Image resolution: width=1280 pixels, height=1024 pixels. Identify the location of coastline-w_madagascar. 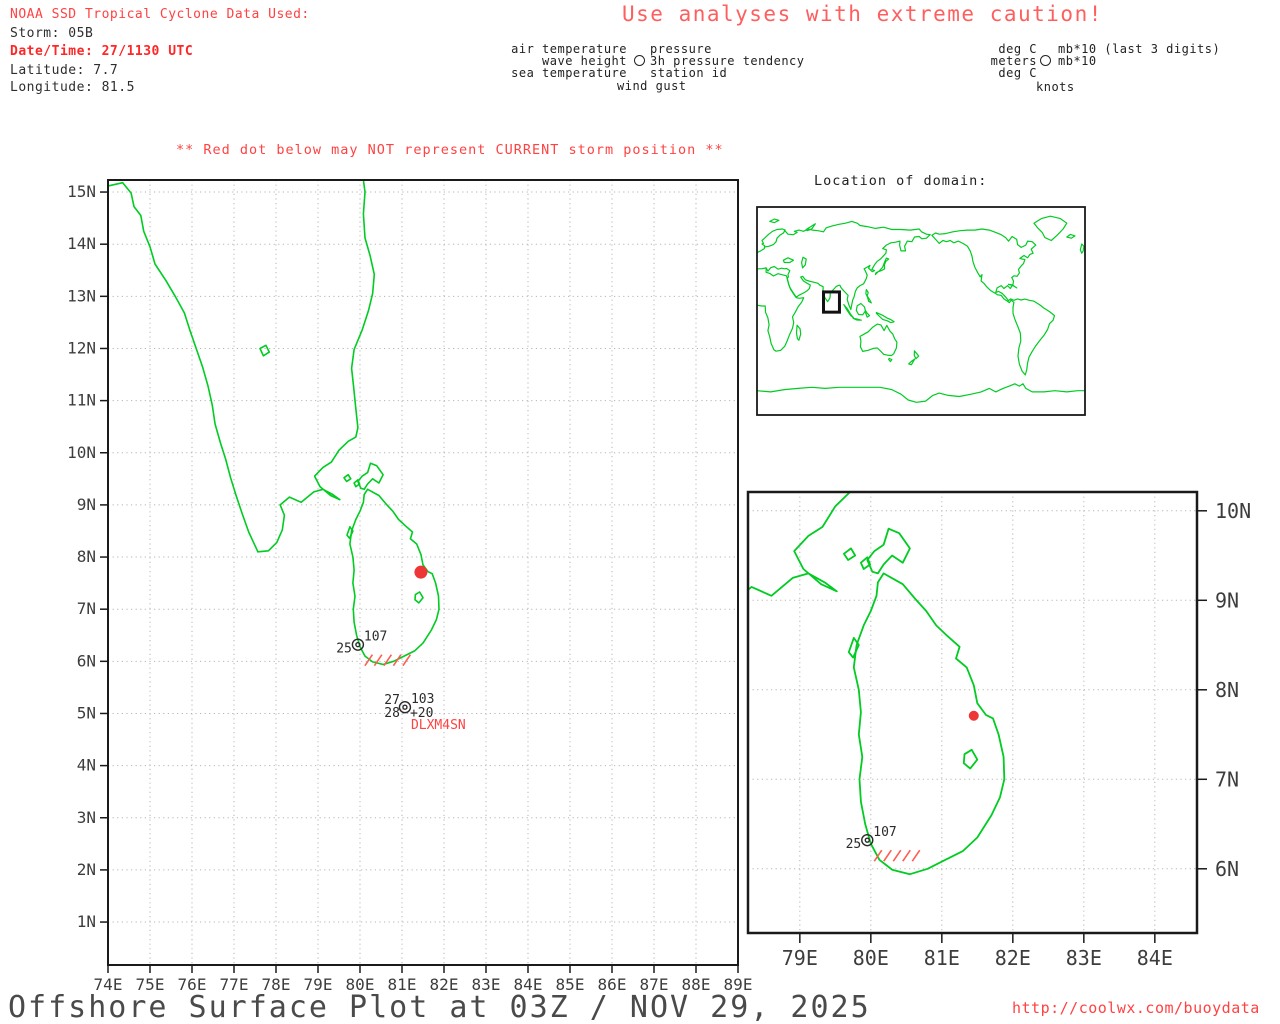
(798, 332).